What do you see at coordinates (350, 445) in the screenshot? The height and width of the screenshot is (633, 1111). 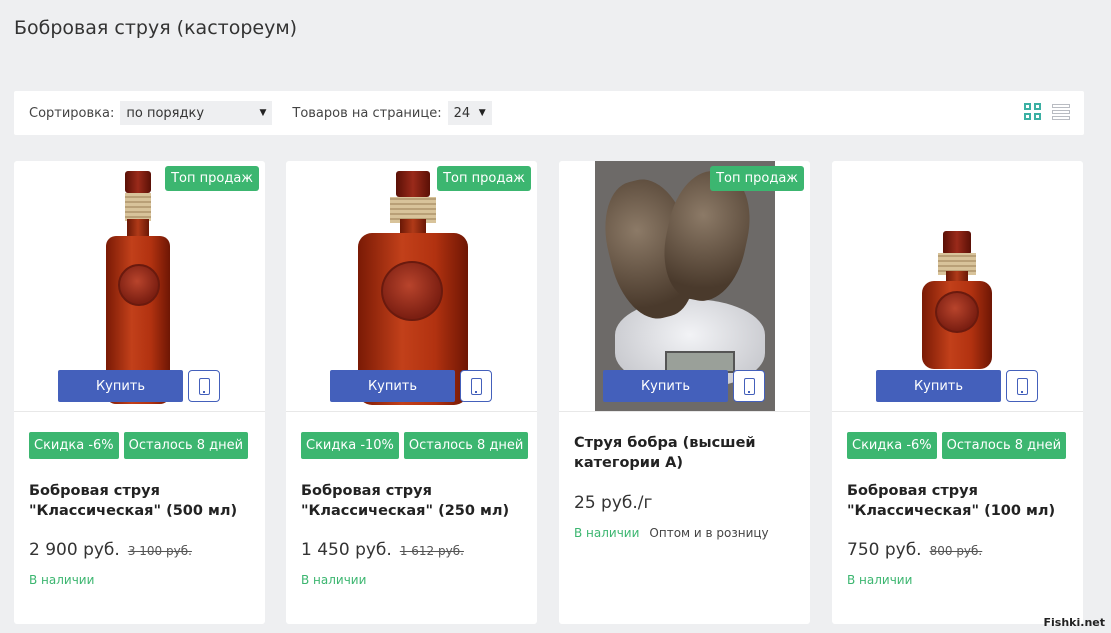 I see `discount-badge: Скидка -10%` at bounding box center [350, 445].